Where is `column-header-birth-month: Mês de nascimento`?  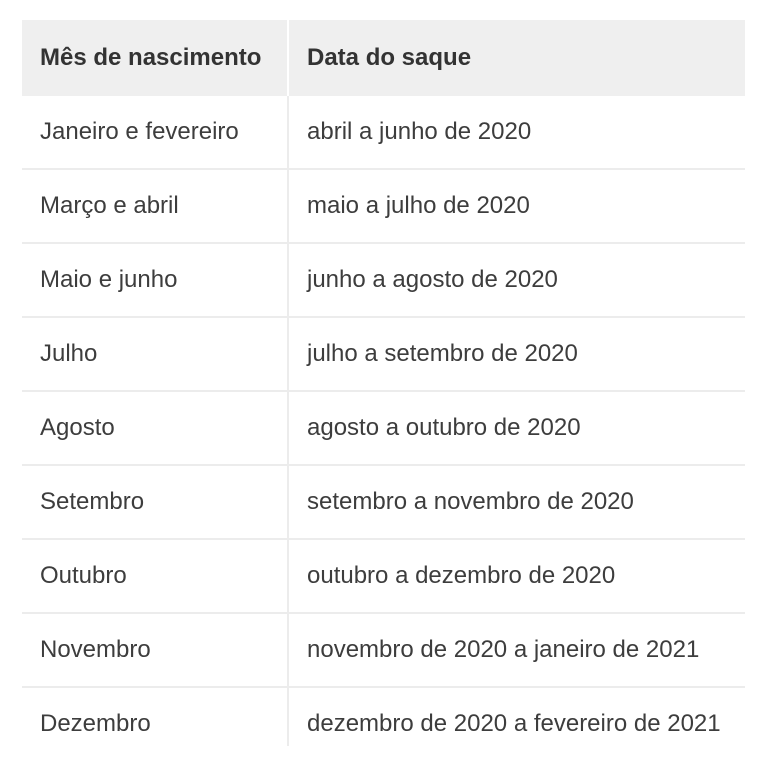 column-header-birth-month: Mês de nascimento is located at coordinates (155, 58).